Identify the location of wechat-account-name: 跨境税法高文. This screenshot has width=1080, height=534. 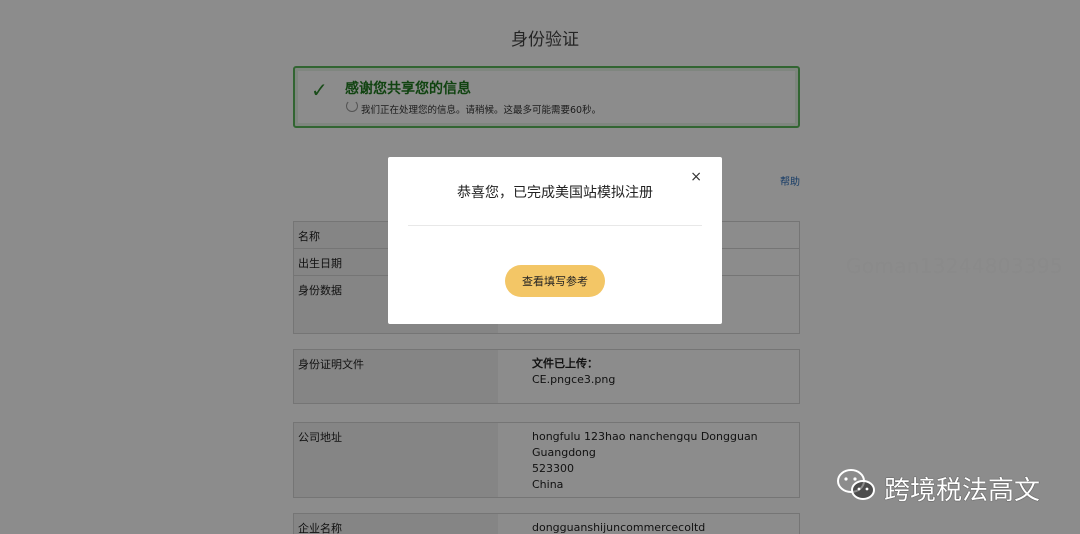
(962, 491).